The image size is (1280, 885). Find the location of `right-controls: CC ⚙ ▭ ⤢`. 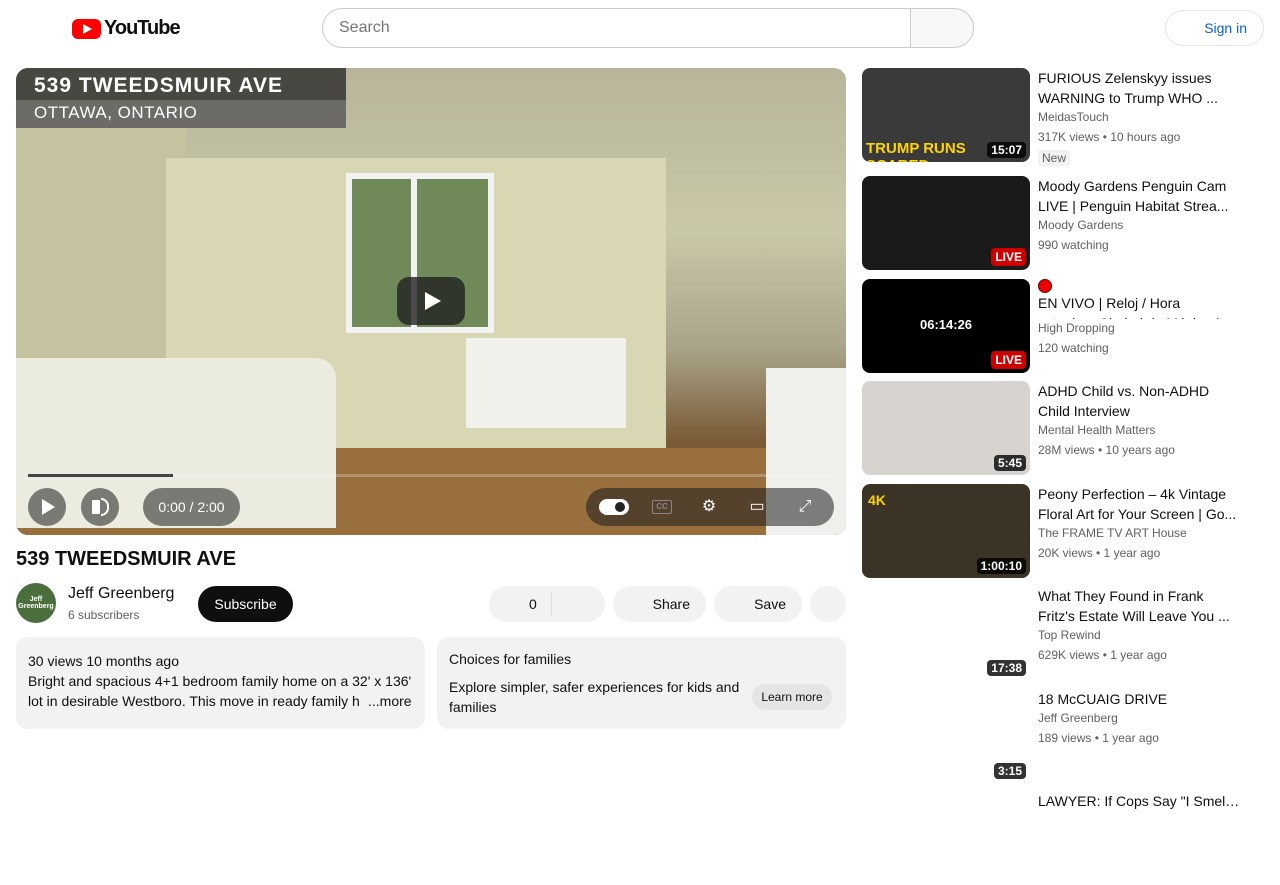

right-controls: CC ⚙ ▭ ⤢ is located at coordinates (710, 507).